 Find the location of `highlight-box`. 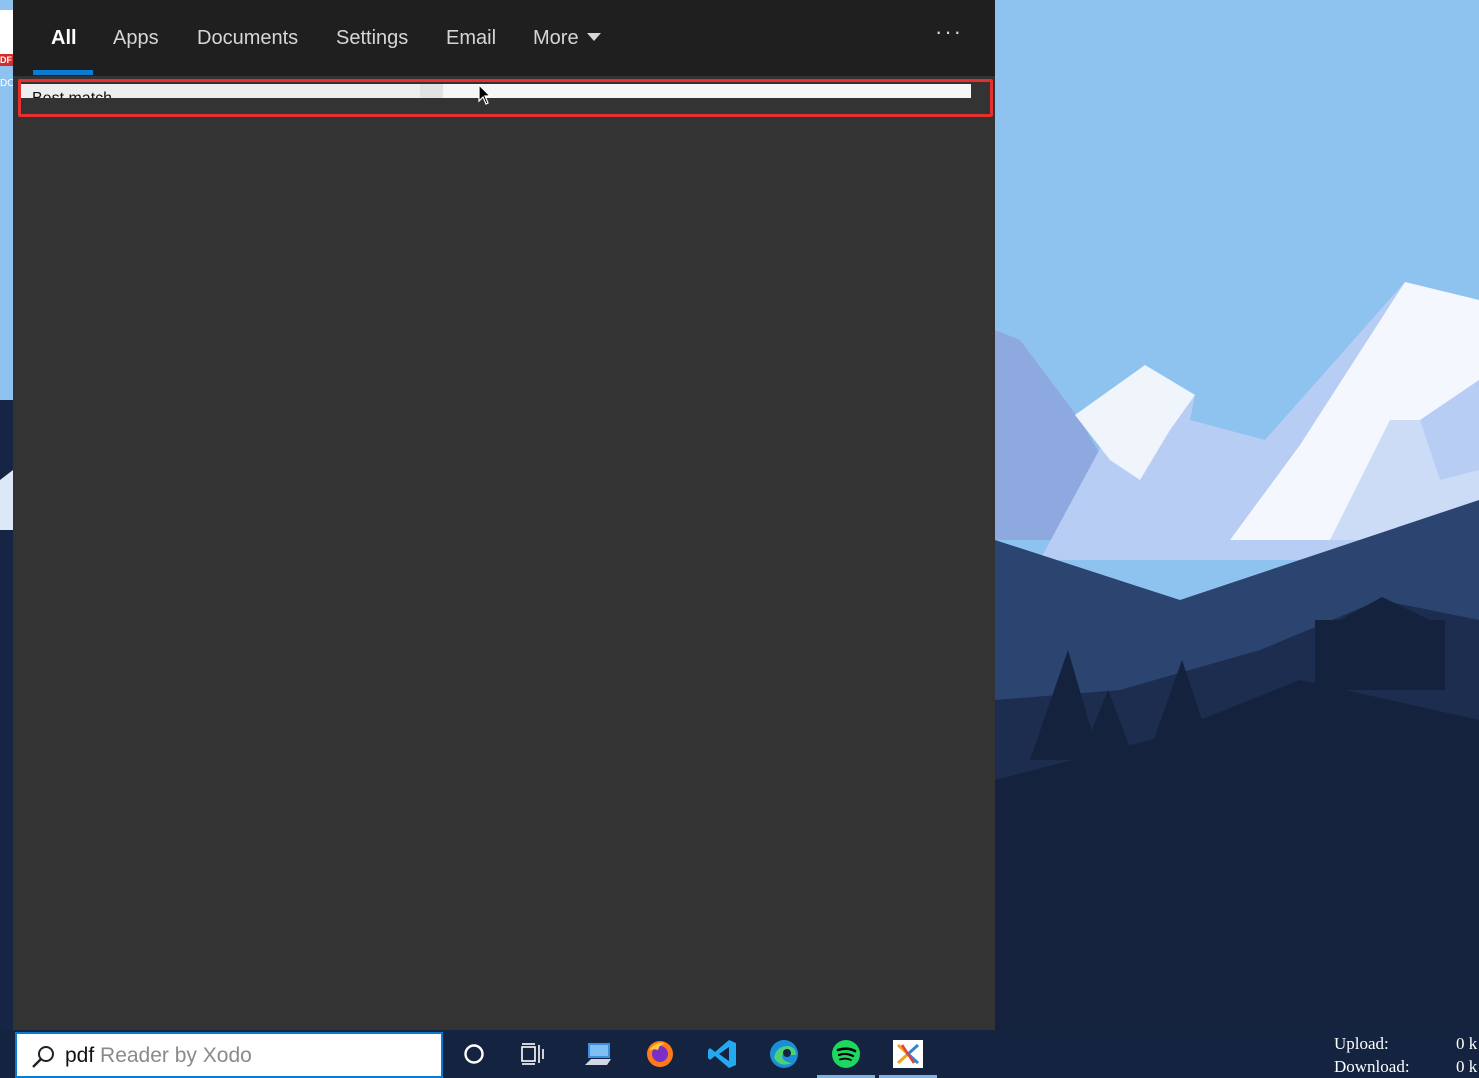

highlight-box is located at coordinates (505, 98).